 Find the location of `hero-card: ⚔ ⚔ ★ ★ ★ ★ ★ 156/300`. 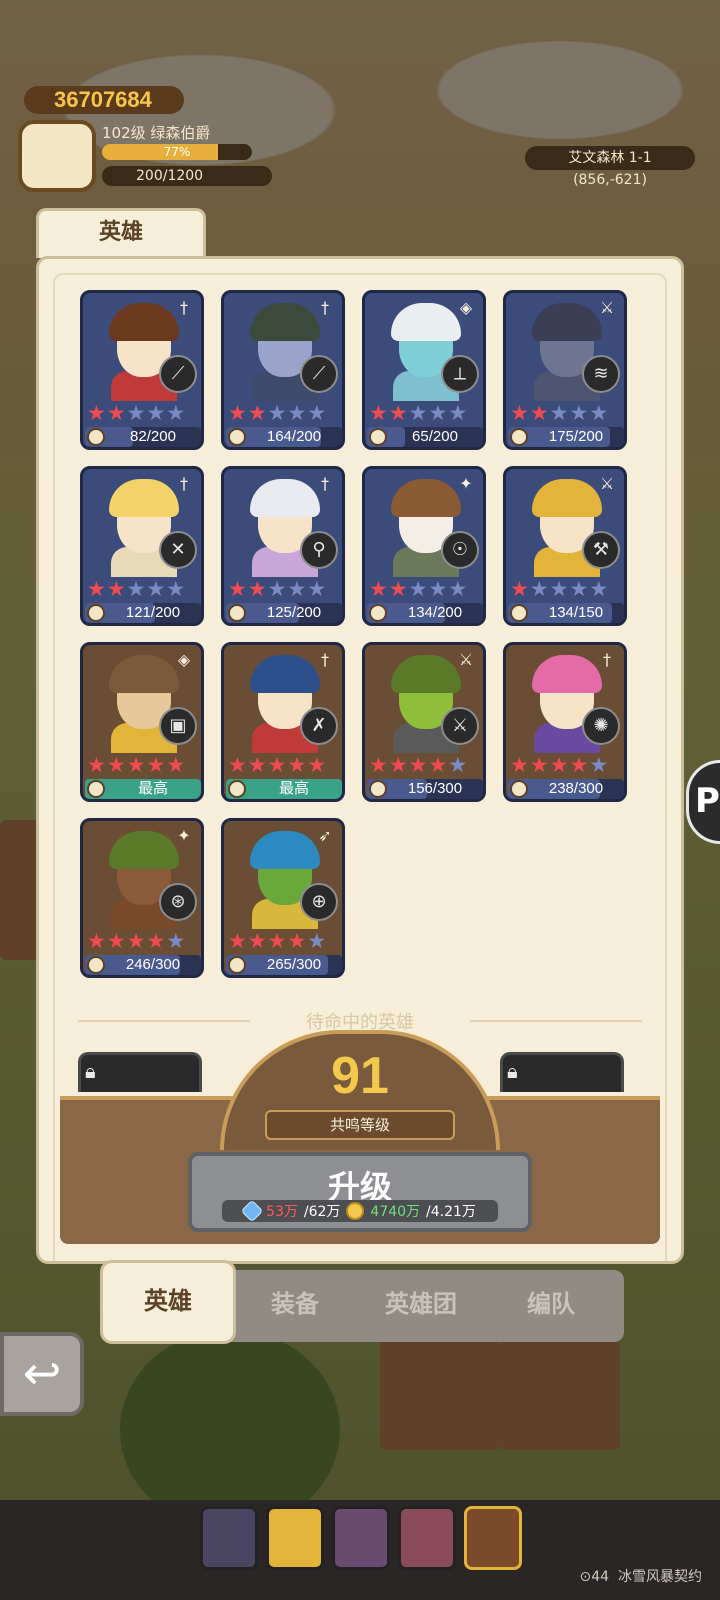

hero-card: ⚔ ⚔ ★ ★ ★ ★ ★ 156/300 is located at coordinates (424, 722).